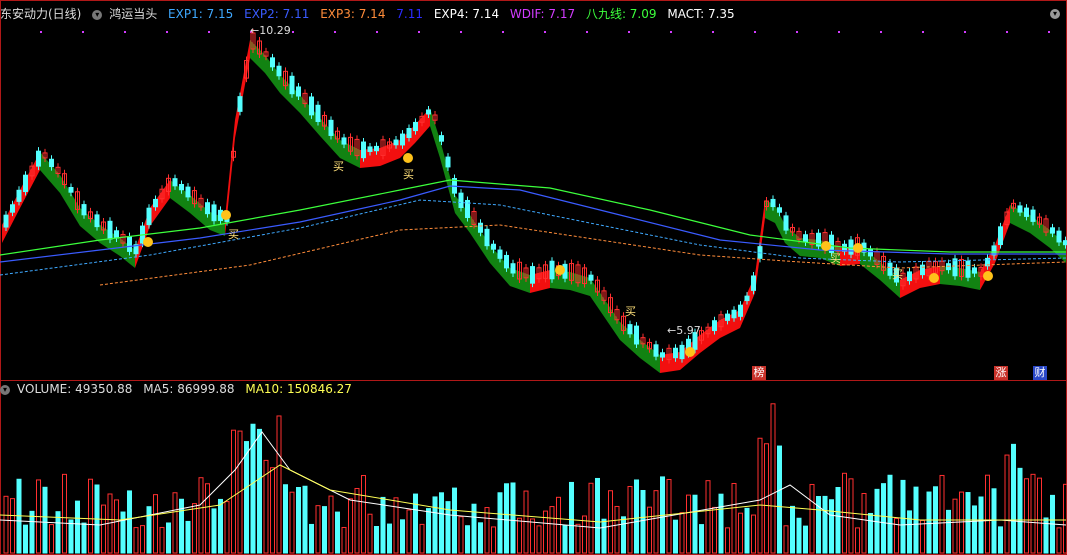  Describe the element at coordinates (270, 30) in the screenshot. I see `high-price-label: ←10.29` at that location.